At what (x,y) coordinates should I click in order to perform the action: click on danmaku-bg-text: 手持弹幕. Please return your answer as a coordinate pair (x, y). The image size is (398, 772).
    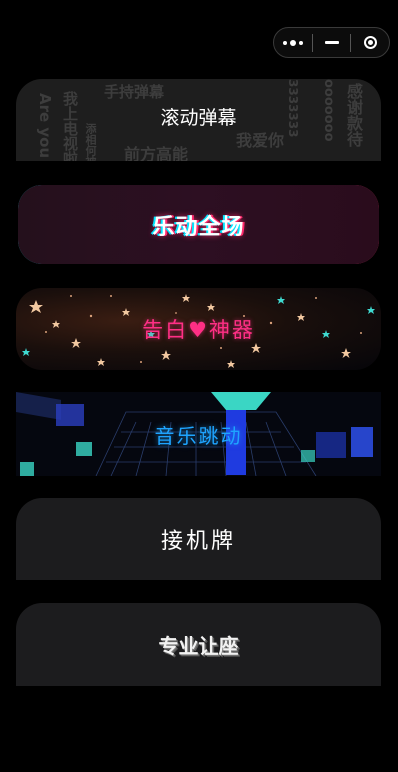
    Looking at the image, I should click on (134, 92).